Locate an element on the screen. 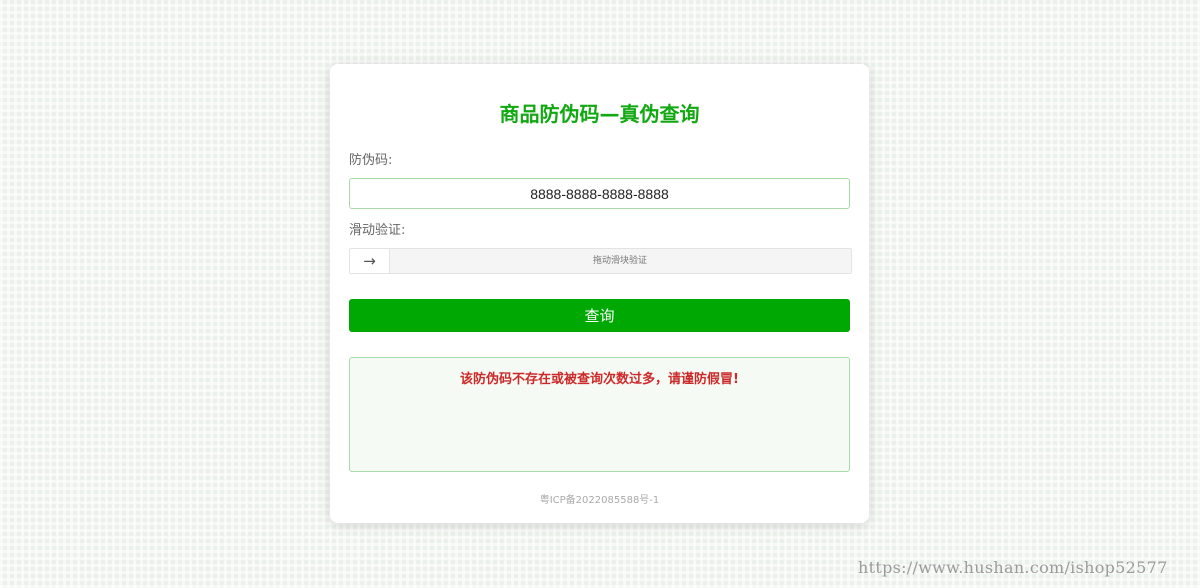 Image resolution: width=1200 pixels, height=588 pixels. query-button: 查询 is located at coordinates (599, 315).